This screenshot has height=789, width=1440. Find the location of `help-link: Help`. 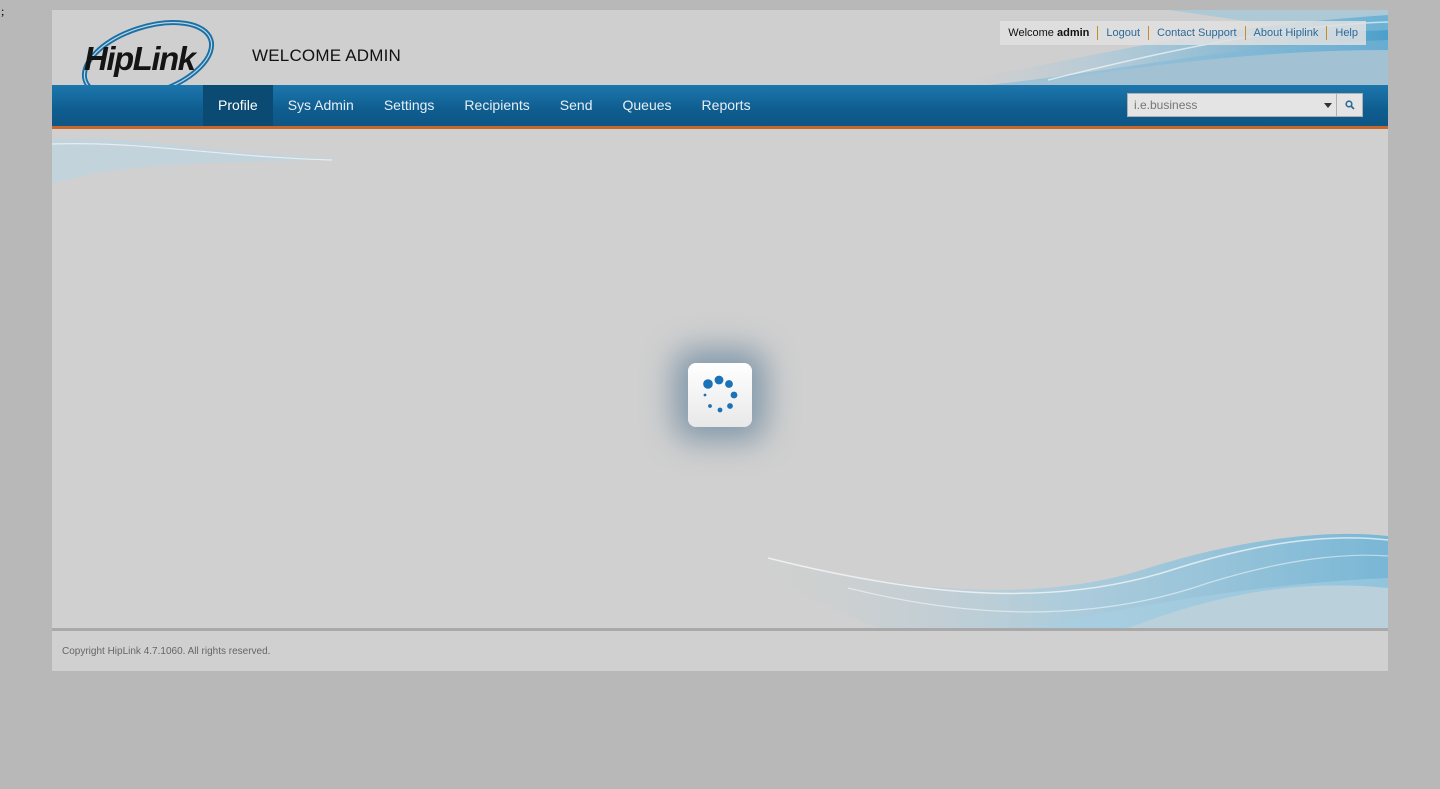

help-link: Help is located at coordinates (1342, 33).